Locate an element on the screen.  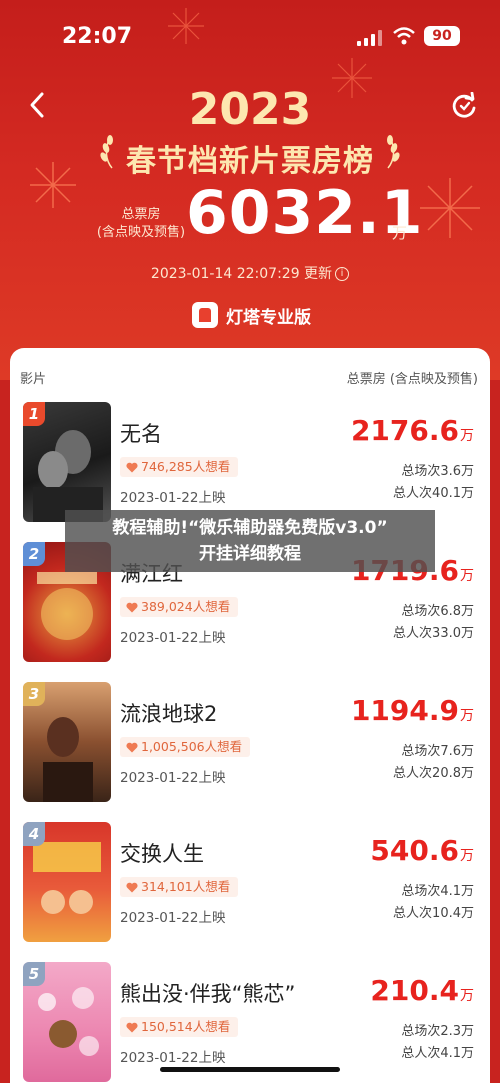
total-viewers: 总人次10.4万 is located at coordinates (433, 913).